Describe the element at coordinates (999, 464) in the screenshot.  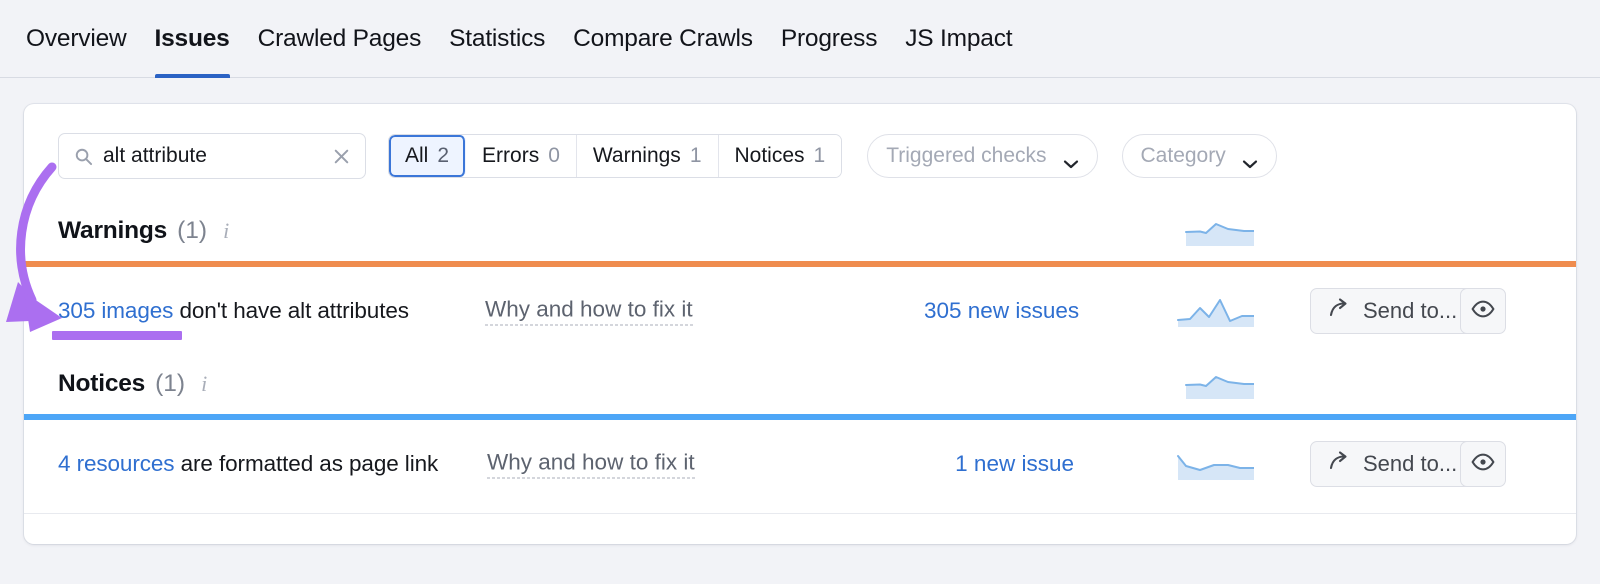
I see `new-issues-link: 1 new issue` at that location.